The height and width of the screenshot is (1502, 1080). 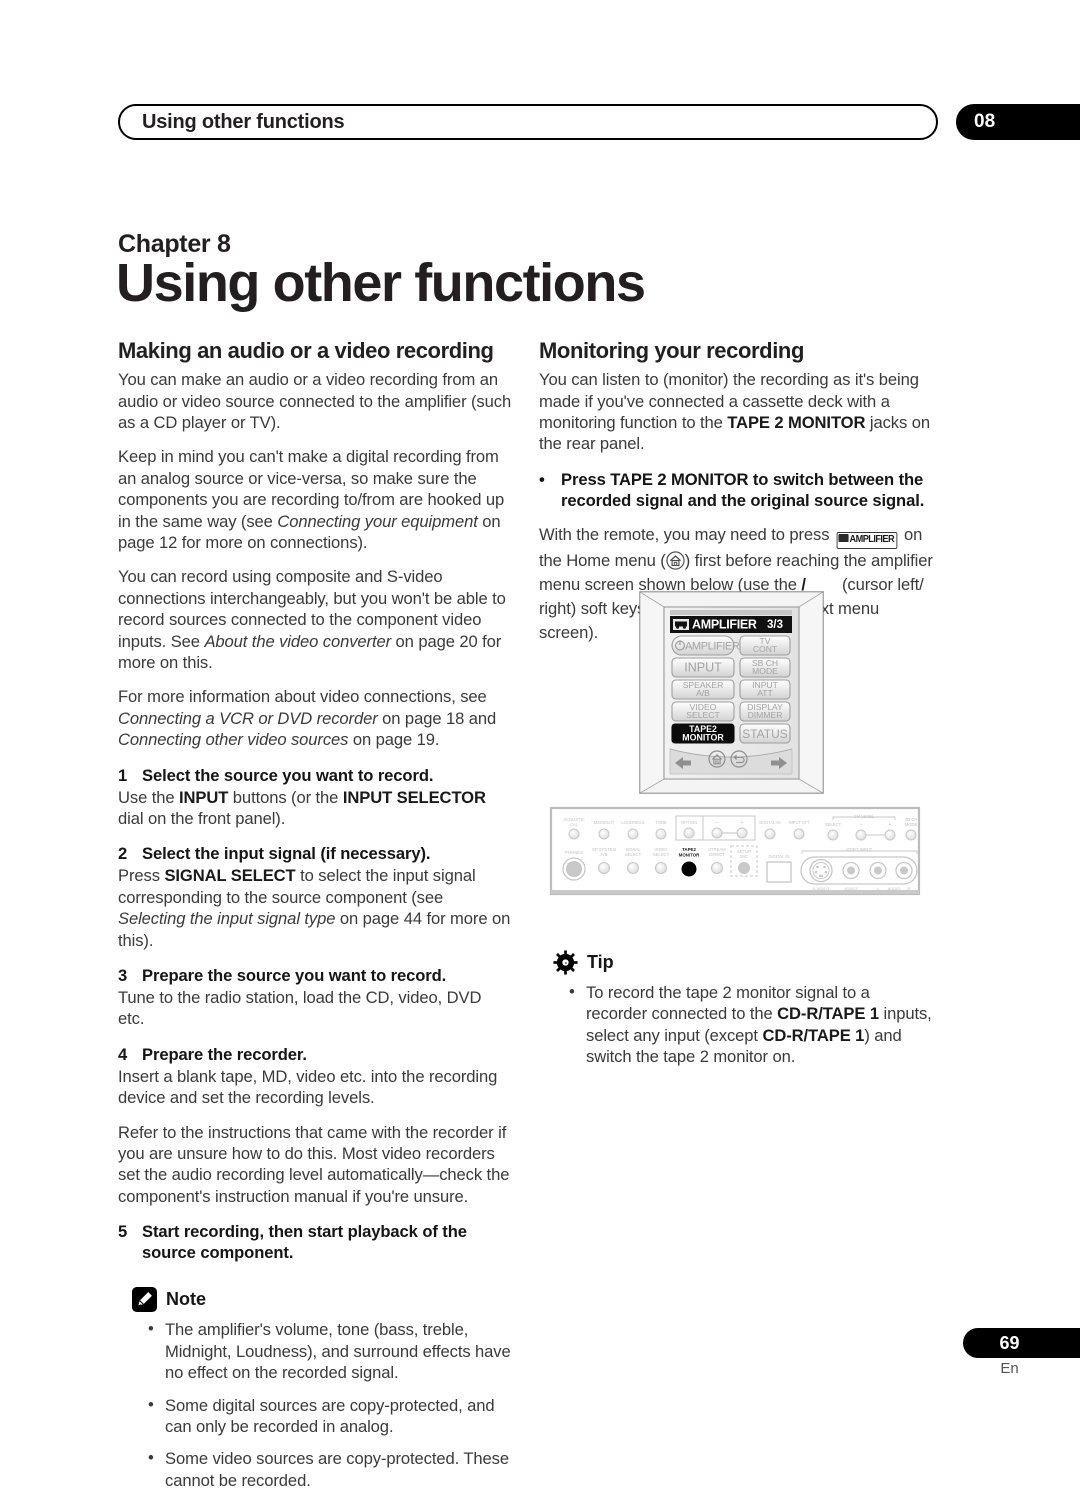 What do you see at coordinates (911, 835) in the screenshot?
I see `knob-sb-ch-mode` at bounding box center [911, 835].